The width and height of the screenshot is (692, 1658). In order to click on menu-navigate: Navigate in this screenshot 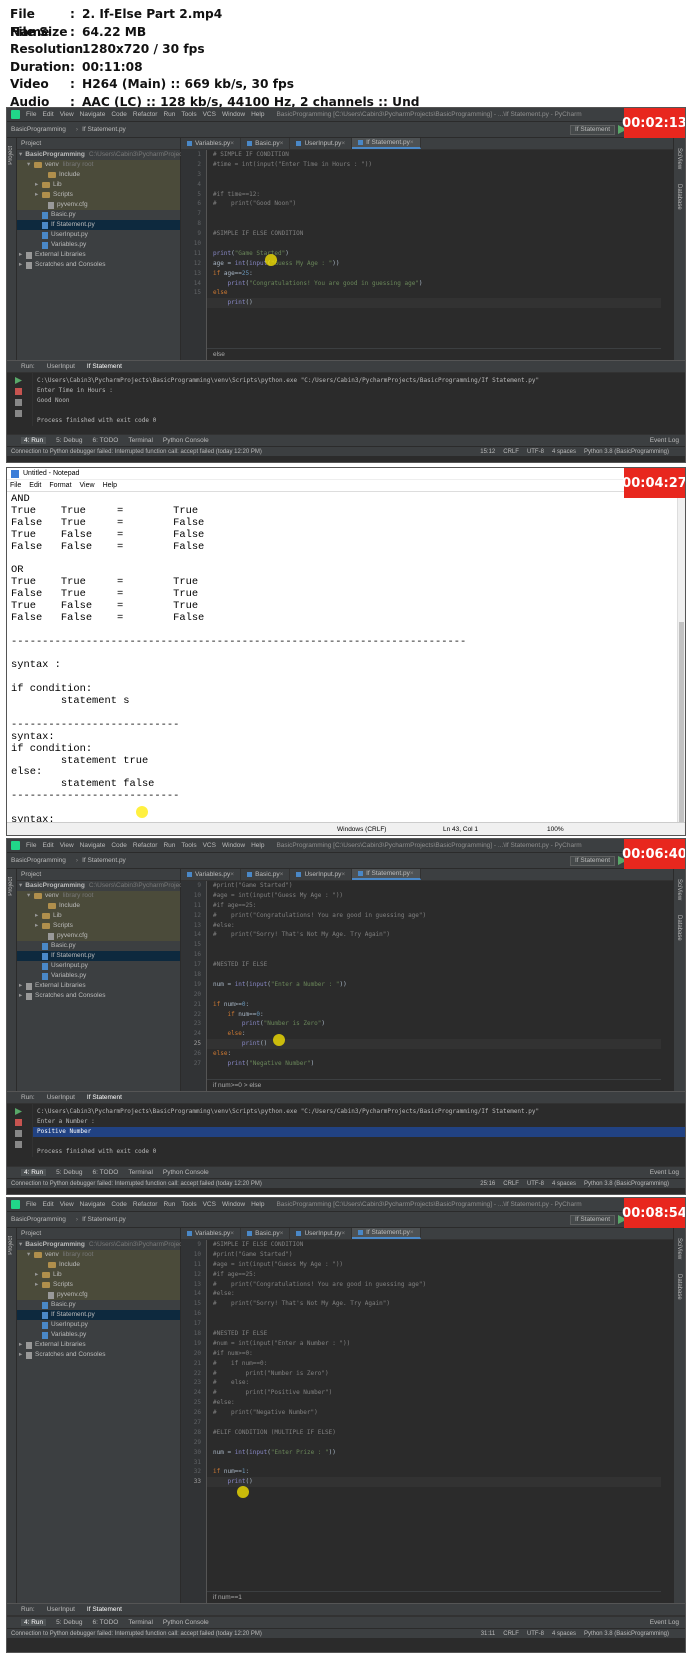, I will do `click(93, 114)`.